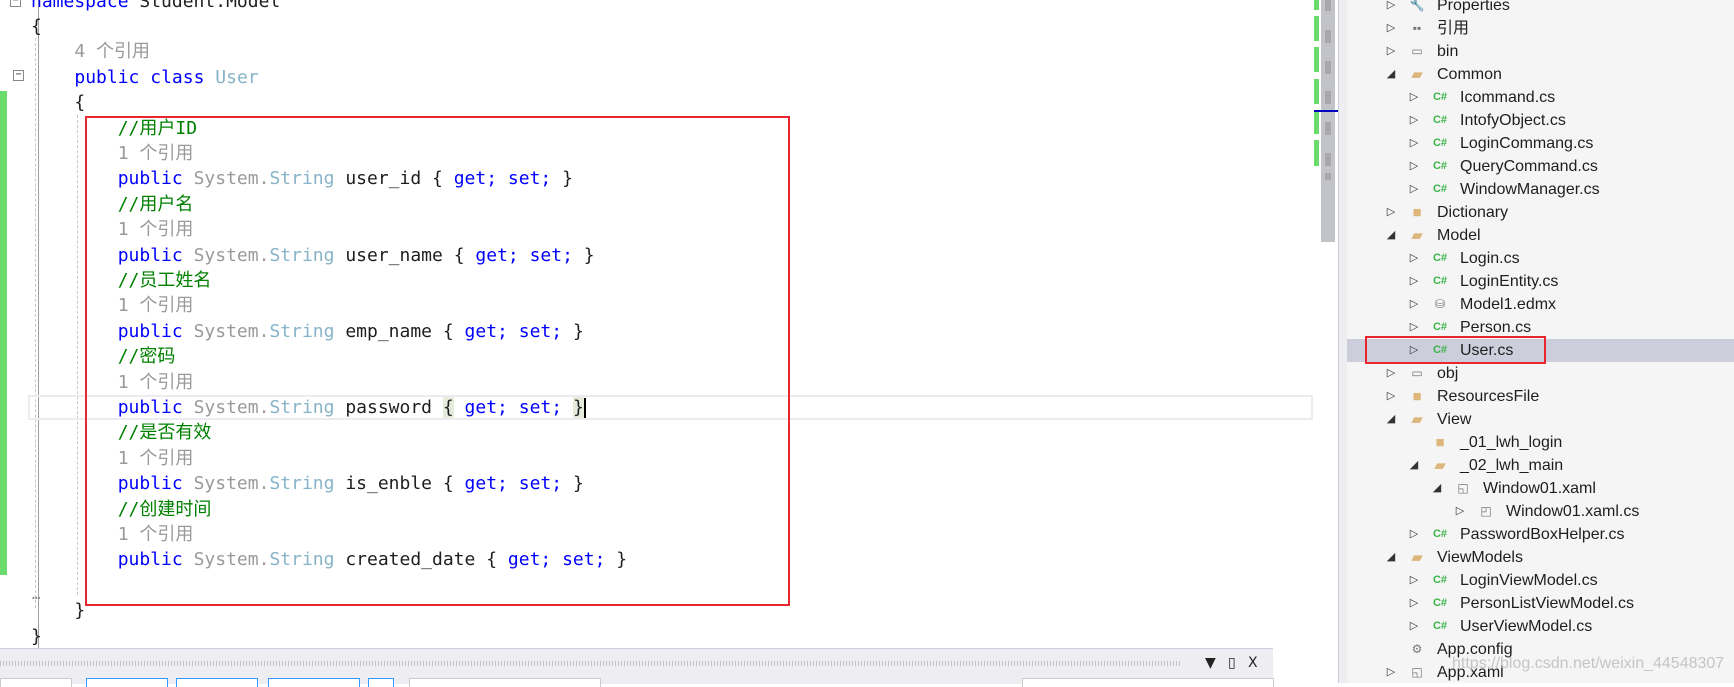 This screenshot has height=687, width=1734. Describe the element at coordinates (1513, 120) in the screenshot. I see `tree-item-label: IntofyObject.cs` at that location.